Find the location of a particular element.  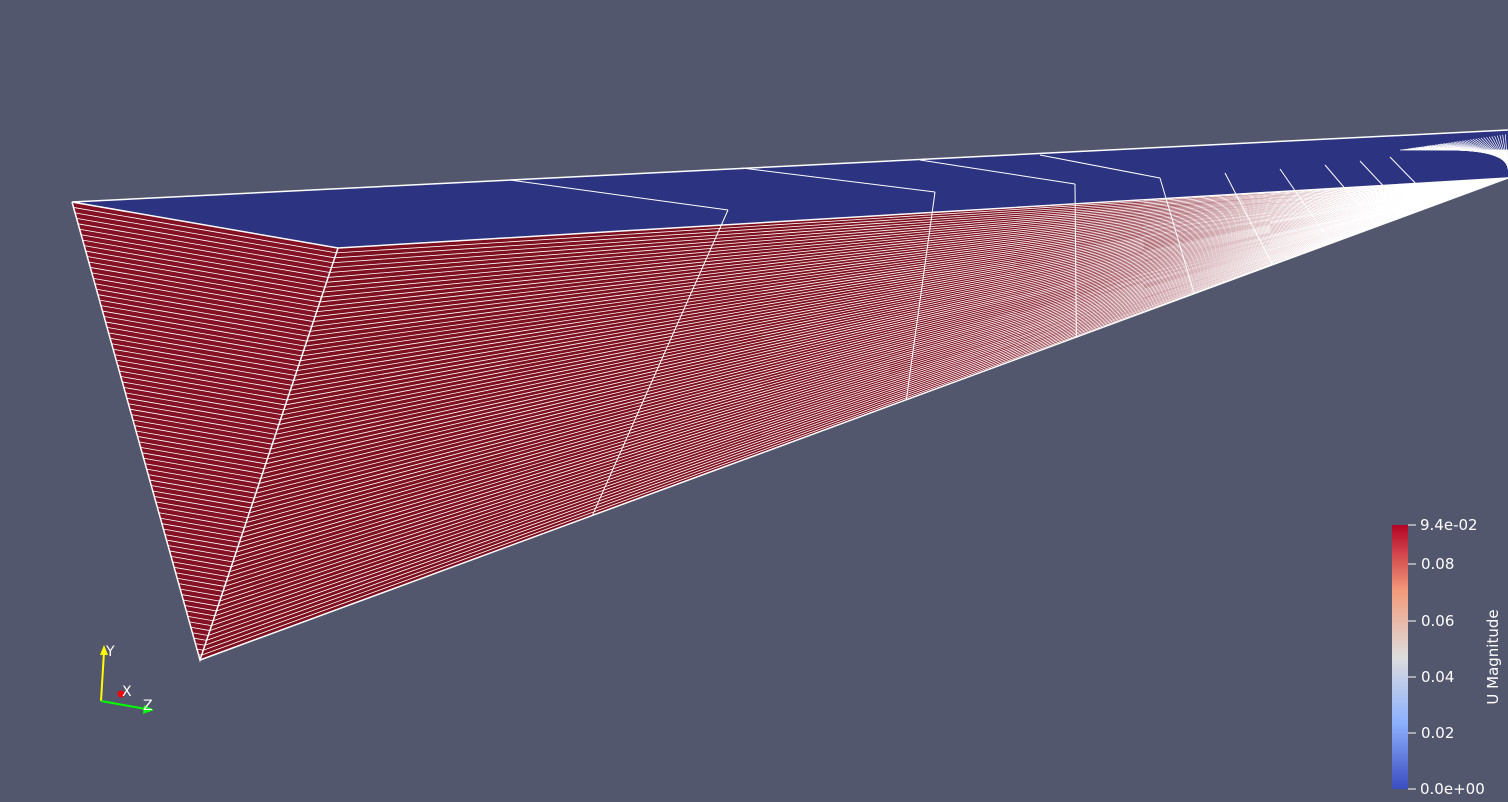

colorbar-tick-label: 0.08 is located at coordinates (1437, 564).